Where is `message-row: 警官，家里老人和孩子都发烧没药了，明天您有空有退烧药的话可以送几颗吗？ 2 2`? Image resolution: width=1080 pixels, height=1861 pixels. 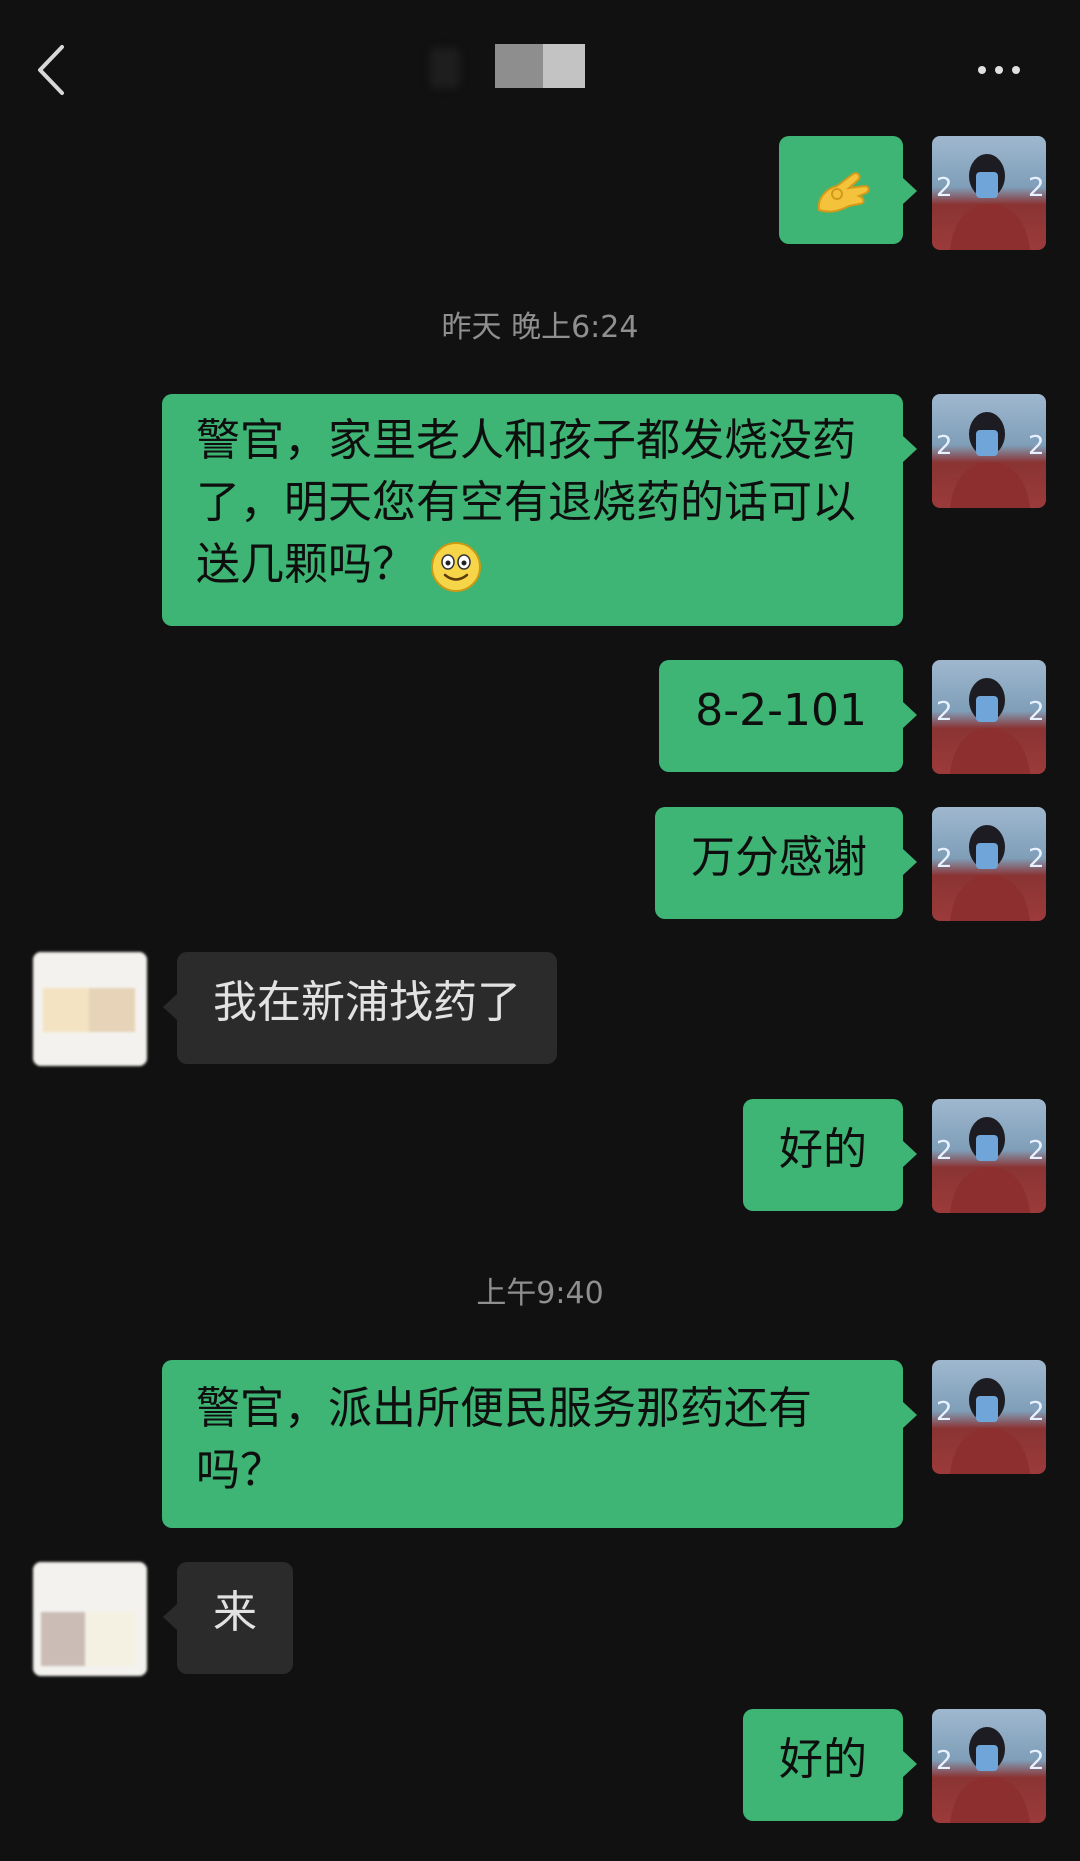 message-row: 警官，家里老人和孩子都发烧没药了，明天您有空有退烧药的话可以送几颗吗？ 2 2 is located at coordinates (540, 510).